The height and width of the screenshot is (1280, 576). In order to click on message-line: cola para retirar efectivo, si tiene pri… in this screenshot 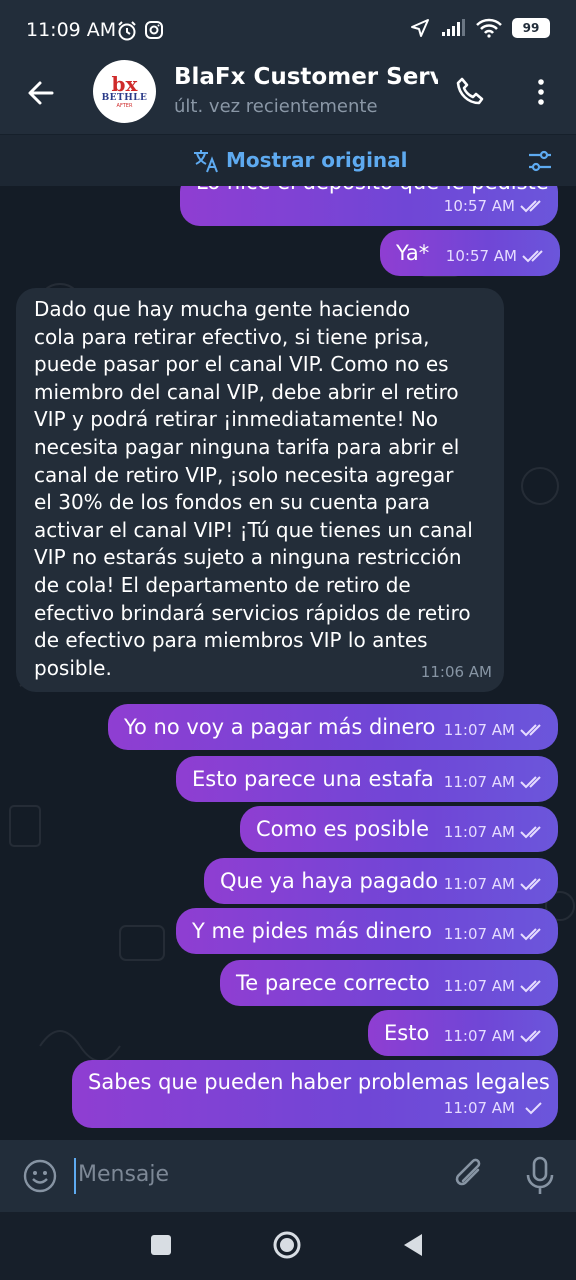, I will do `click(232, 336)`.